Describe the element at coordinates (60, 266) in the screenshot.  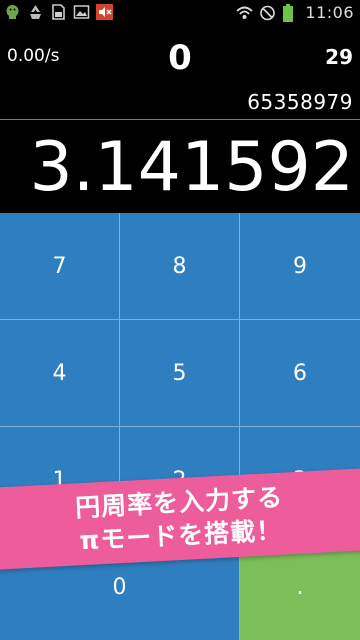
I see `key-7: 7` at that location.